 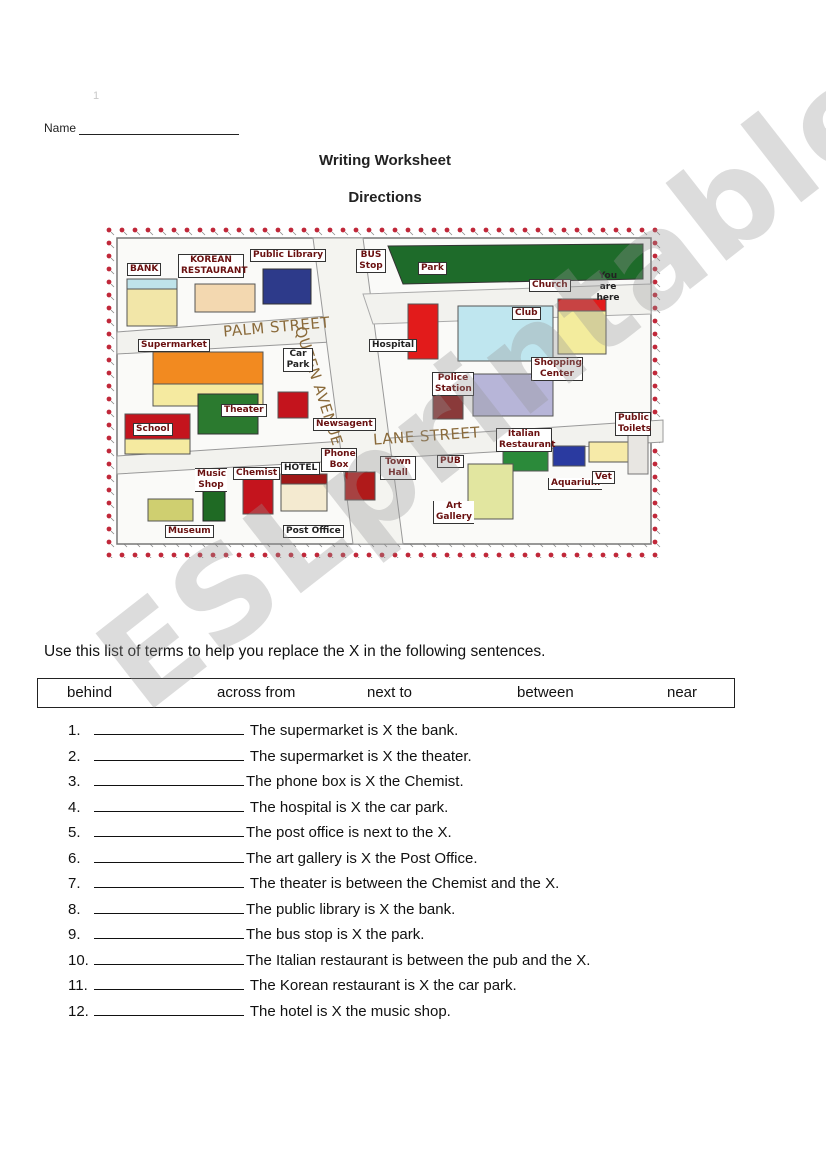 I want to click on question-number: 12., so click(x=78, y=1011).